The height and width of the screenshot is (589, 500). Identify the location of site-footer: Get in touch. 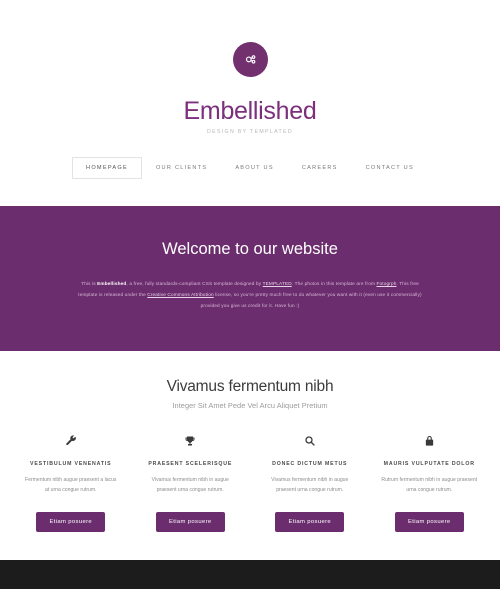
(250, 574).